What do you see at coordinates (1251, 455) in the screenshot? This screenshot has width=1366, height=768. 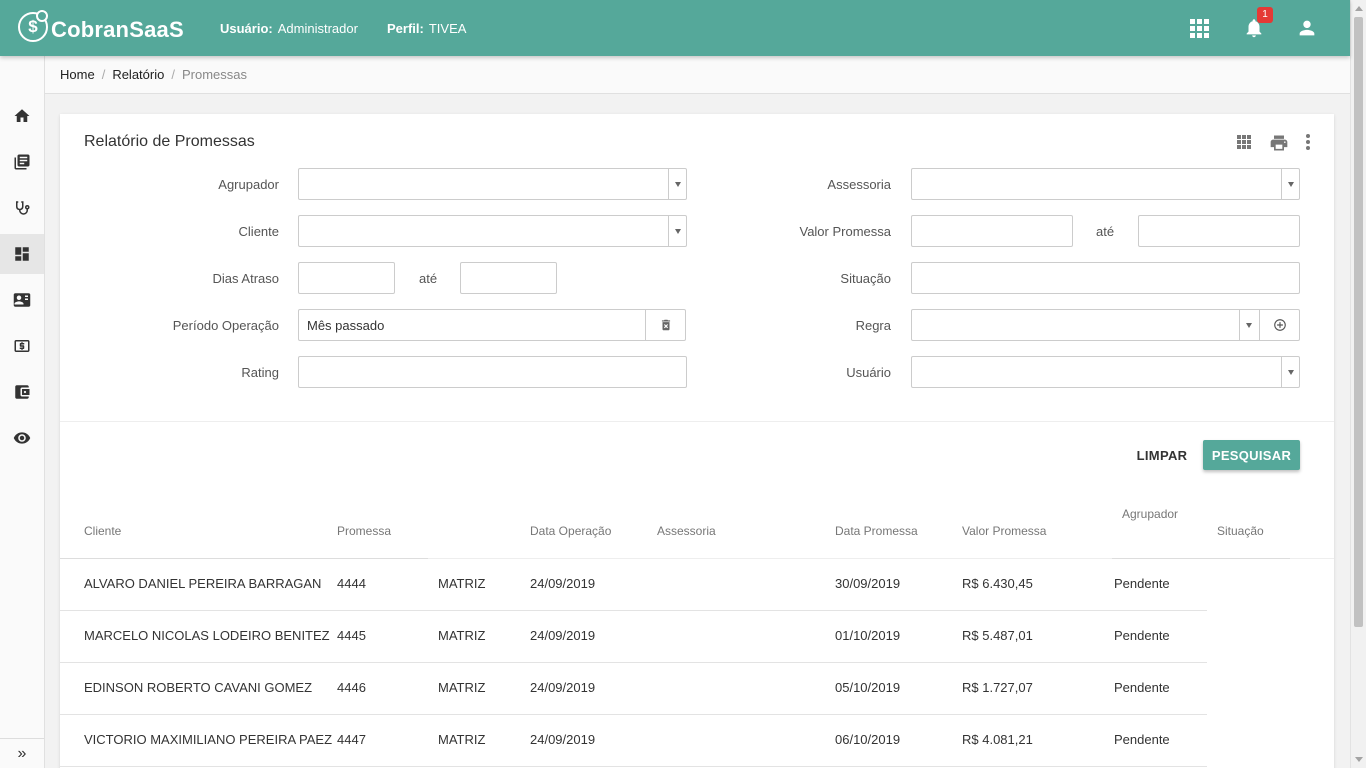 I see `pesquisar-button: PESQUISAR` at bounding box center [1251, 455].